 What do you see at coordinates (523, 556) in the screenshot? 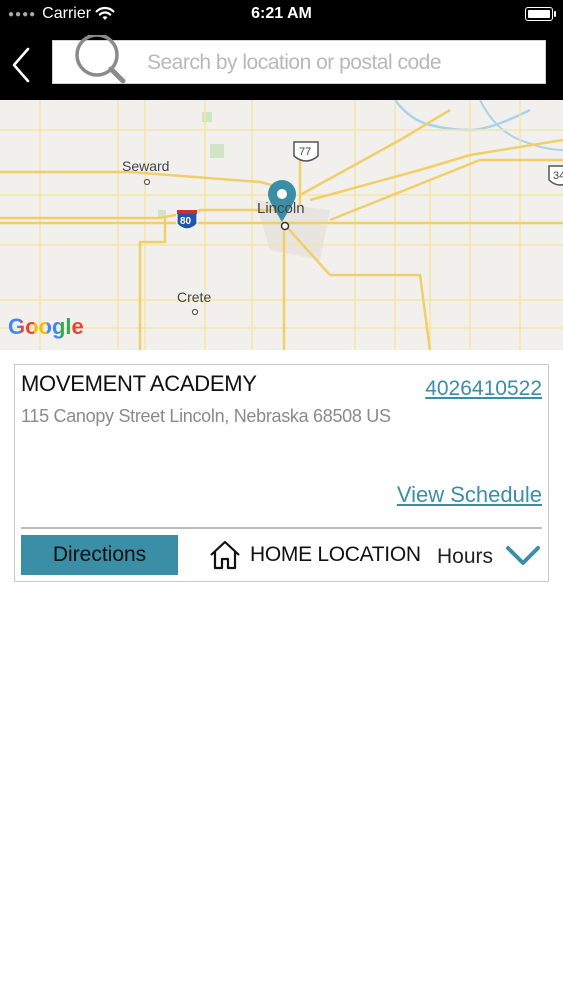
I see `chevron-down-icon` at bounding box center [523, 556].